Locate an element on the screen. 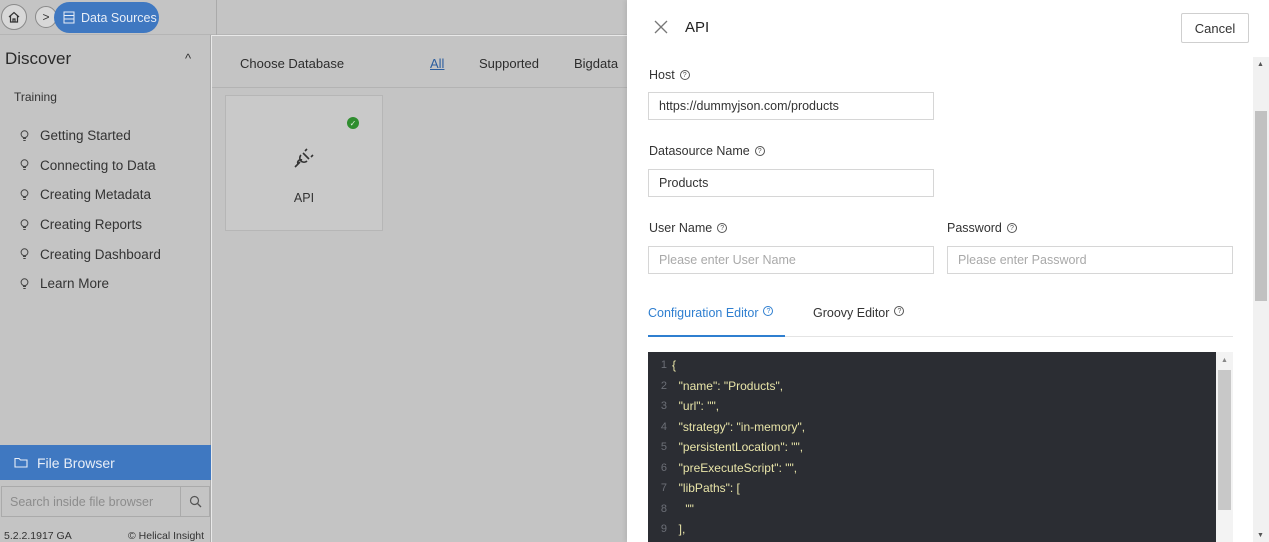  datasource-name-label: Datasource Name? is located at coordinates (707, 151).